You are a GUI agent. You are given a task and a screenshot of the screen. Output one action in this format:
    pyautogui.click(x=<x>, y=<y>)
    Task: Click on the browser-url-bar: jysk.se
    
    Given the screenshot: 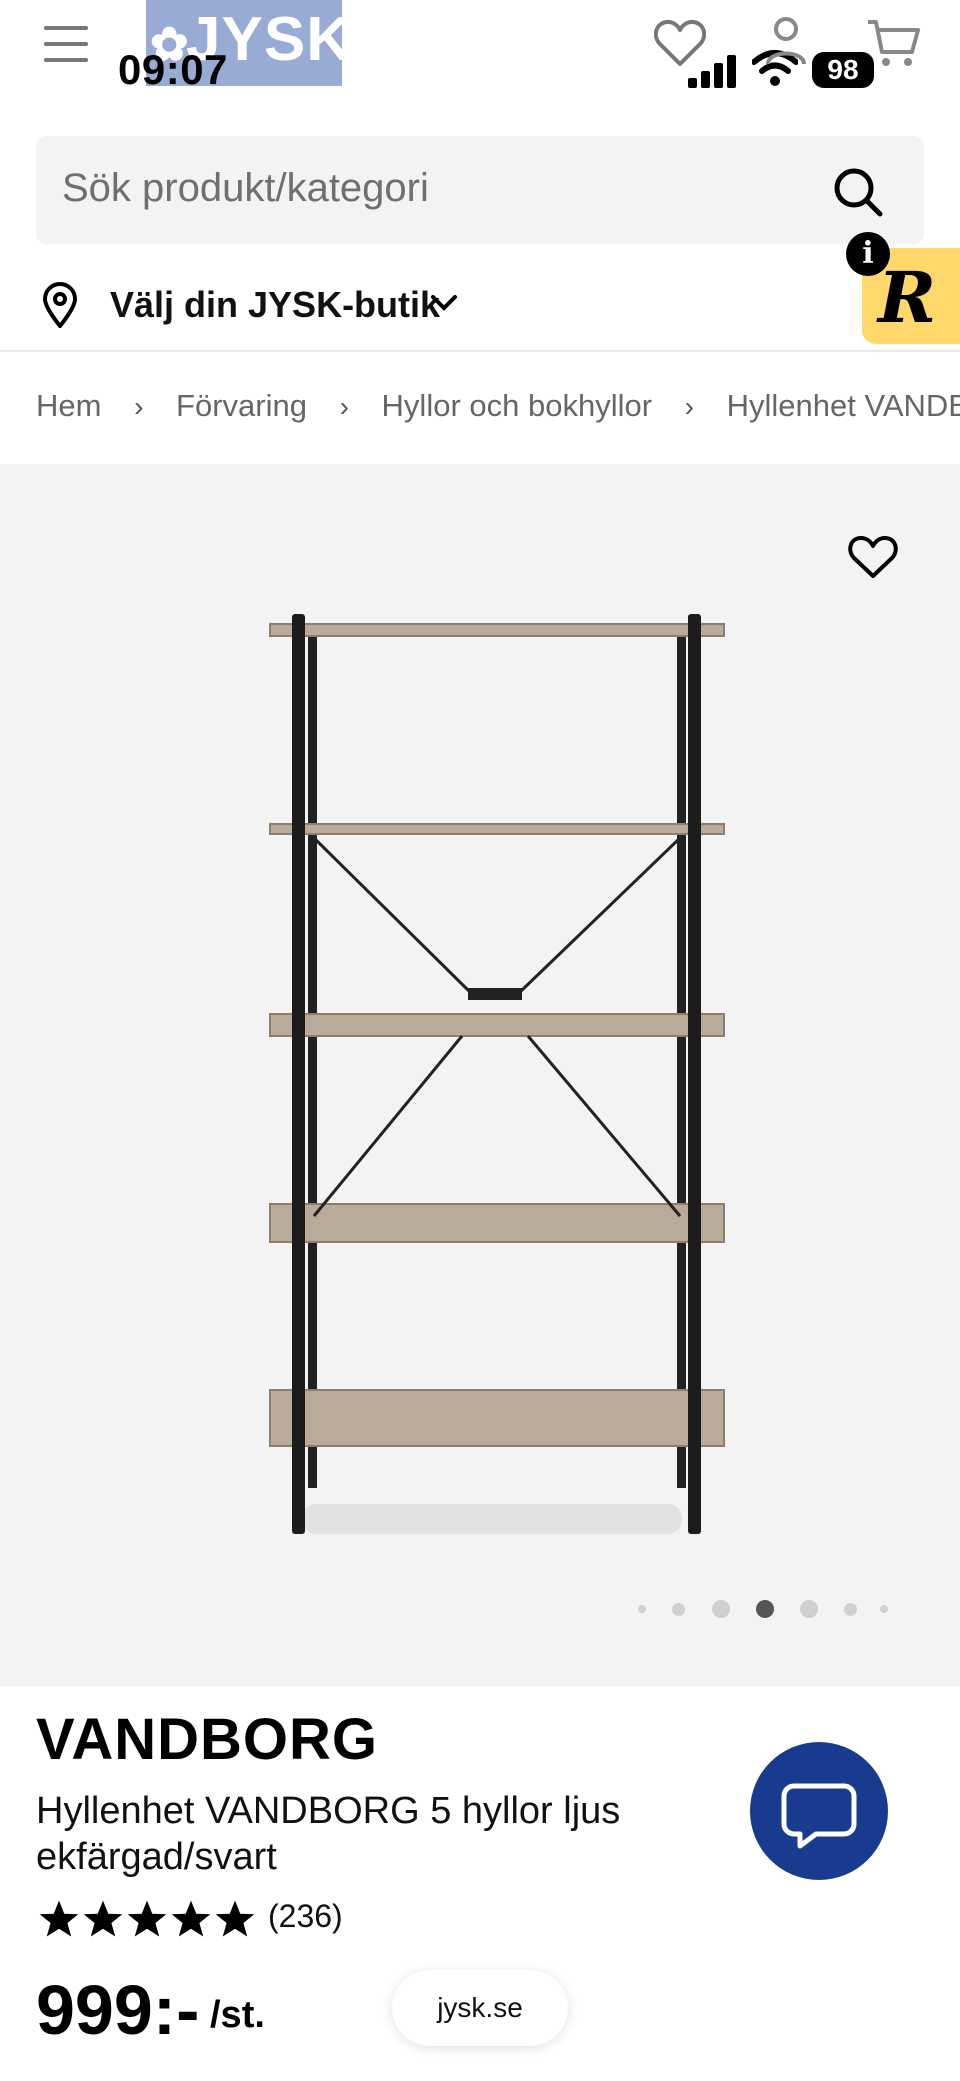 What is the action you would take?
    pyautogui.click(x=480, y=2008)
    